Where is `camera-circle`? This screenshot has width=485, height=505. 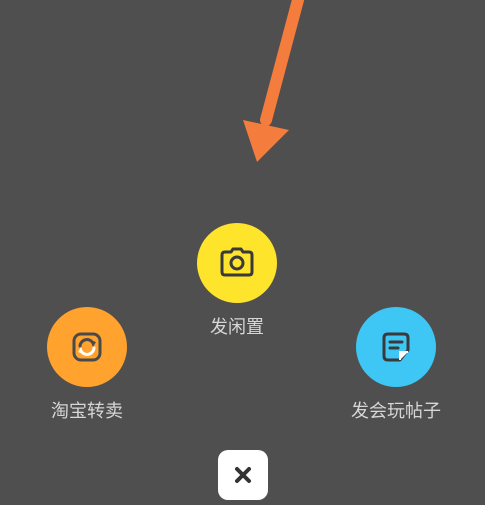 camera-circle is located at coordinates (237, 263).